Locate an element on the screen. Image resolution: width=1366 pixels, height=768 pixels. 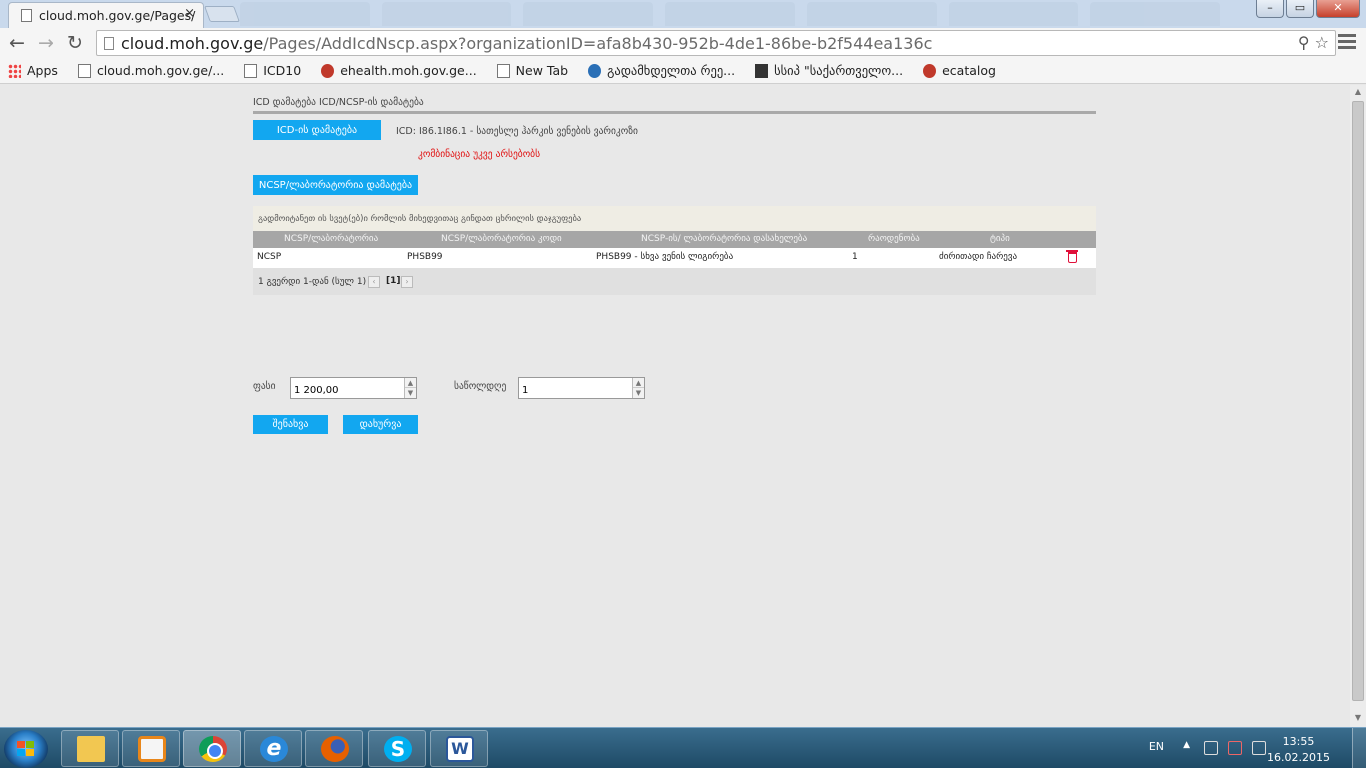
column-header-type: ტიპი is located at coordinates (1000, 239).